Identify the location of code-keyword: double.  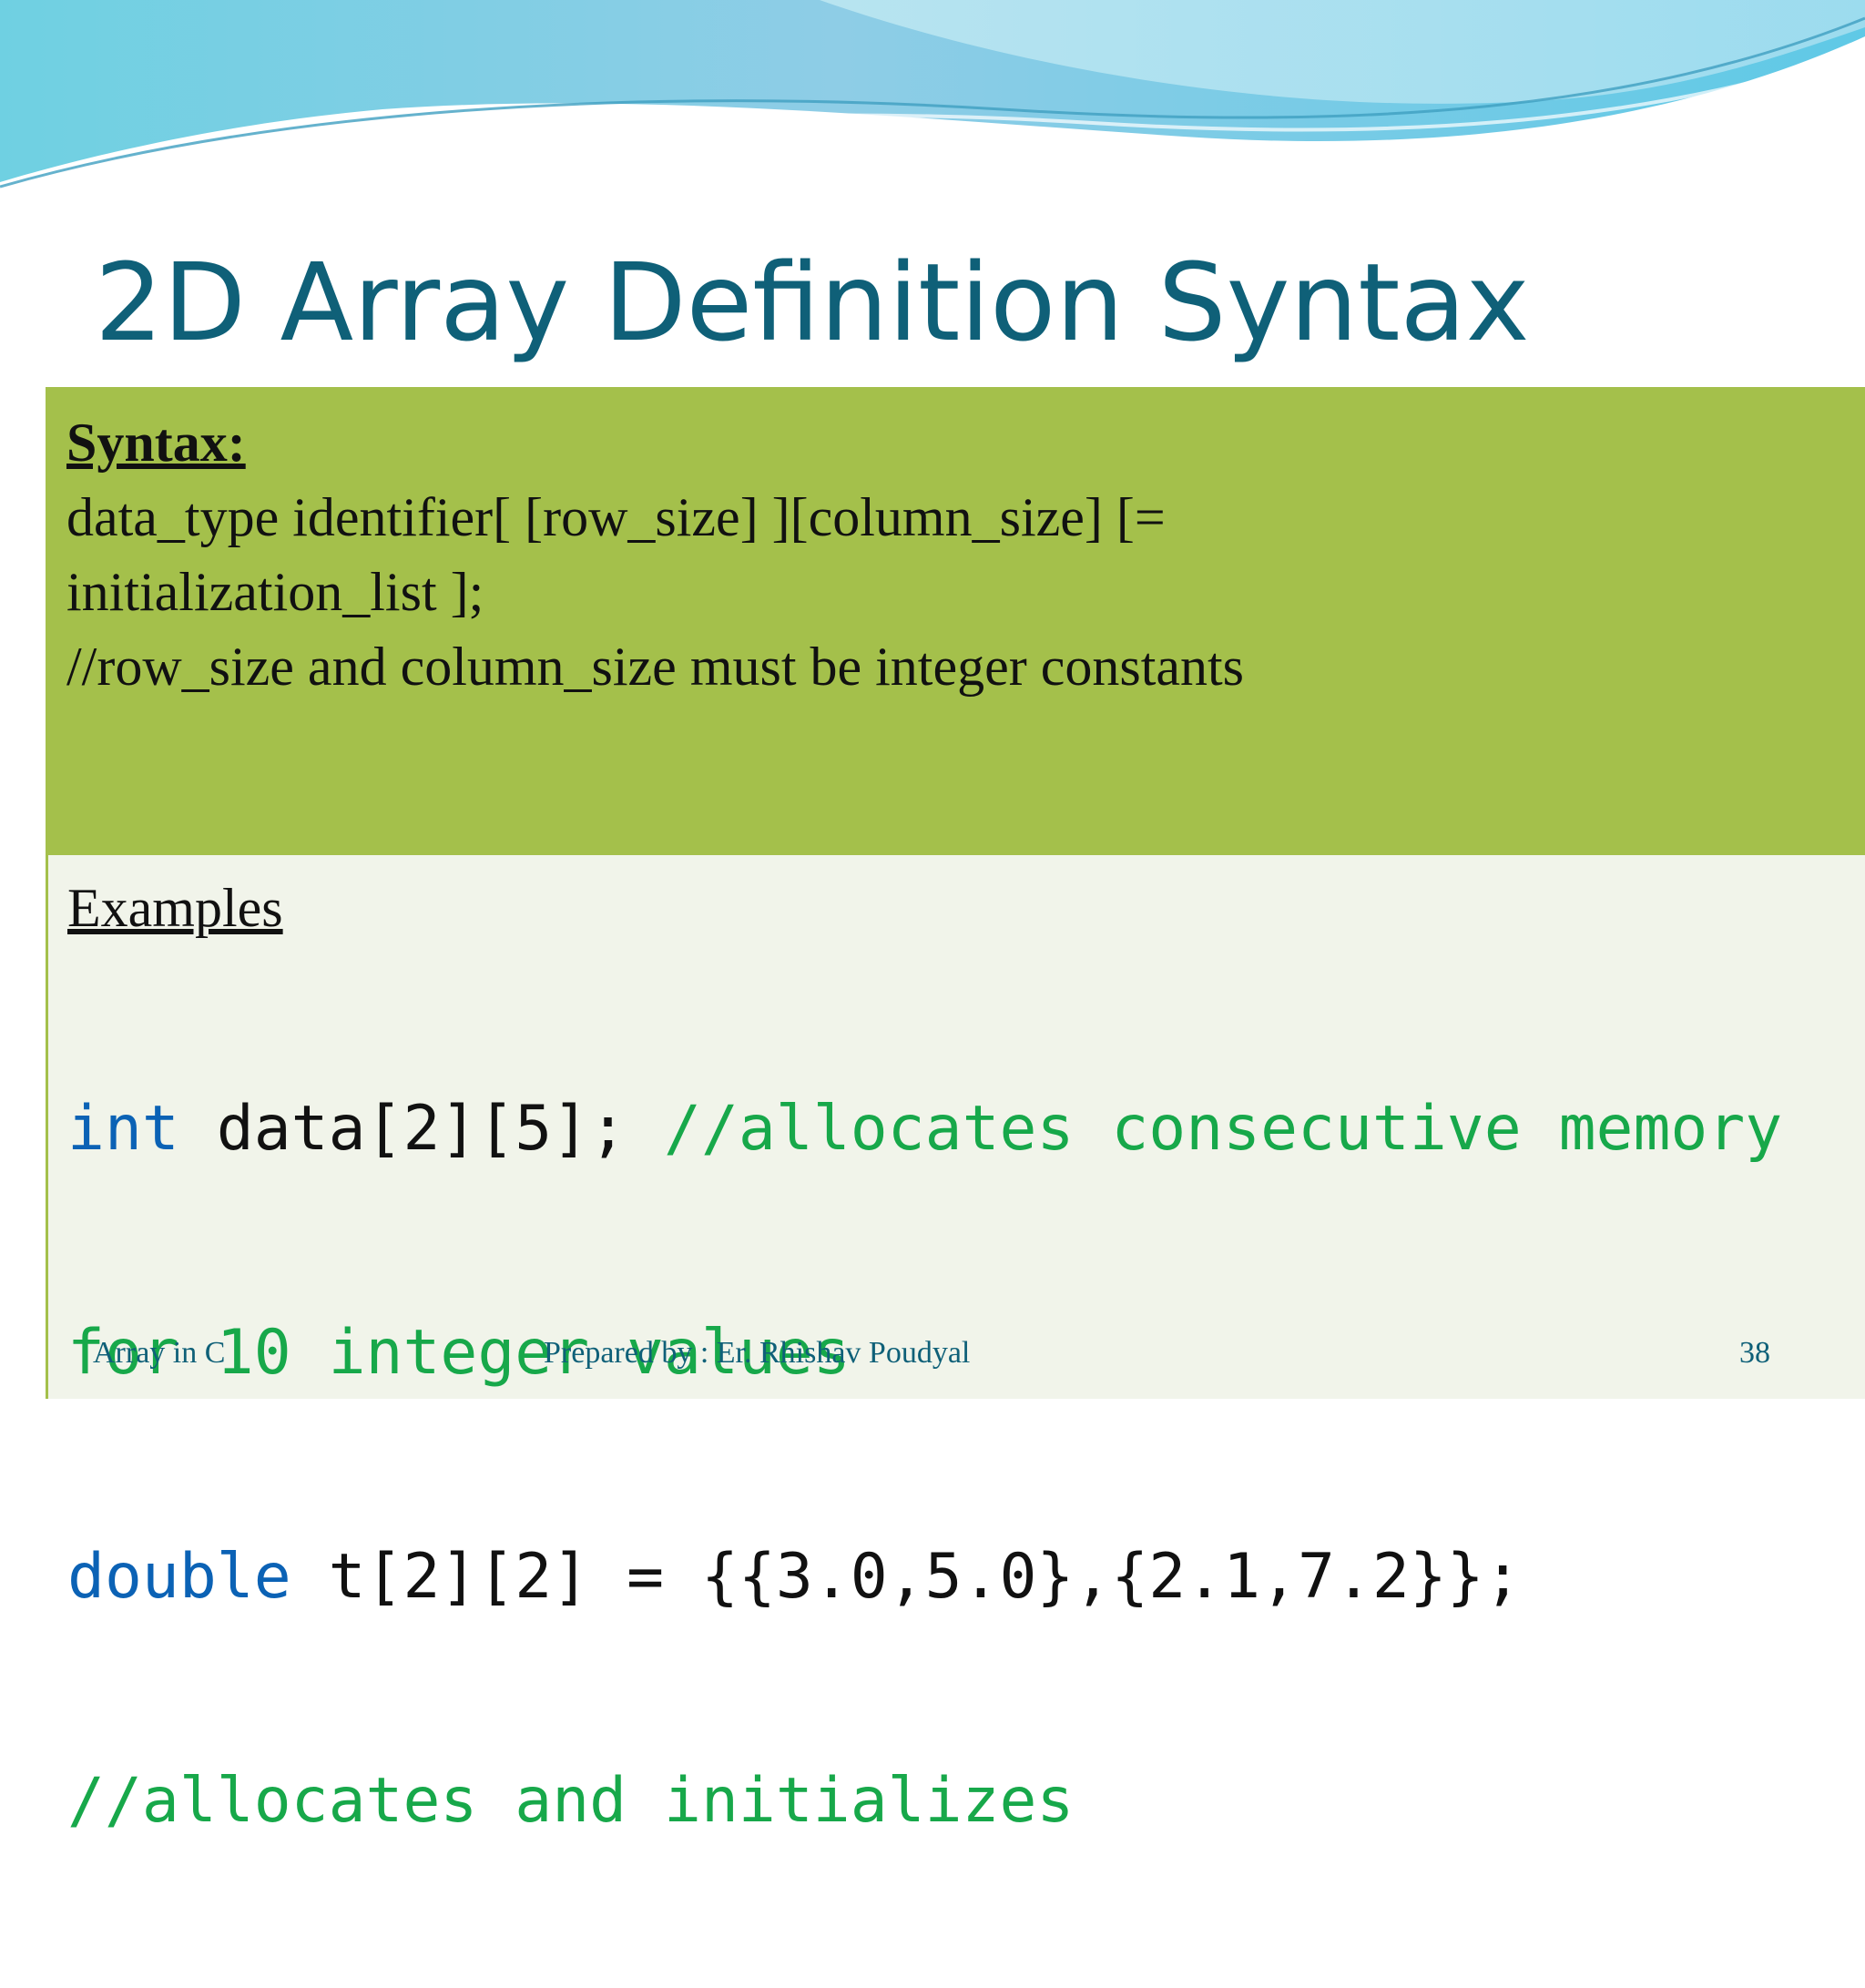
(179, 1577).